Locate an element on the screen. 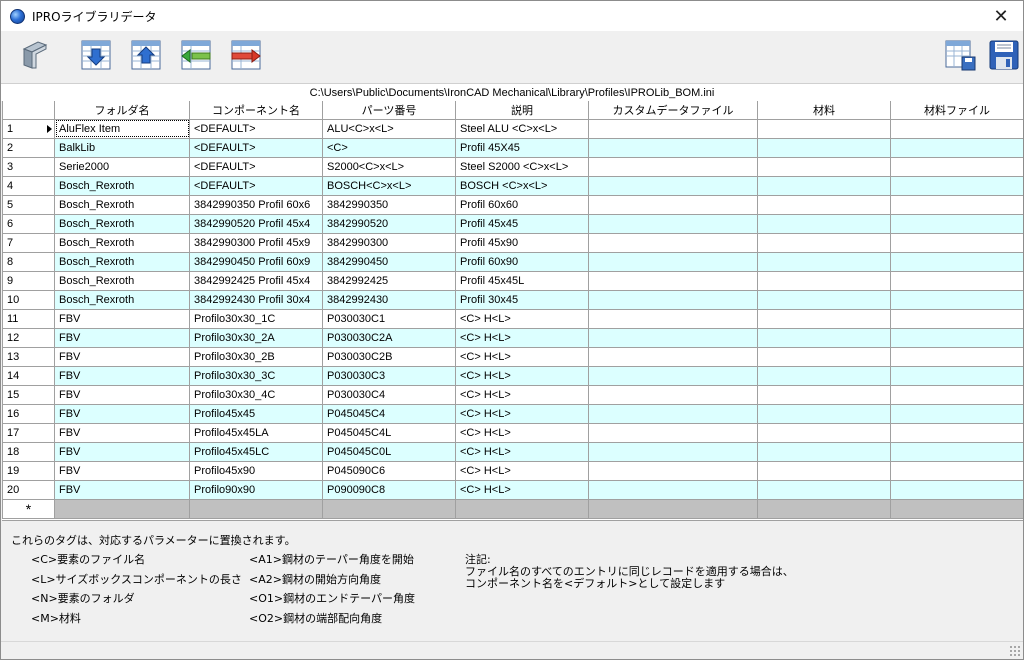  table-cell: P030030C2B is located at coordinates (389, 356).